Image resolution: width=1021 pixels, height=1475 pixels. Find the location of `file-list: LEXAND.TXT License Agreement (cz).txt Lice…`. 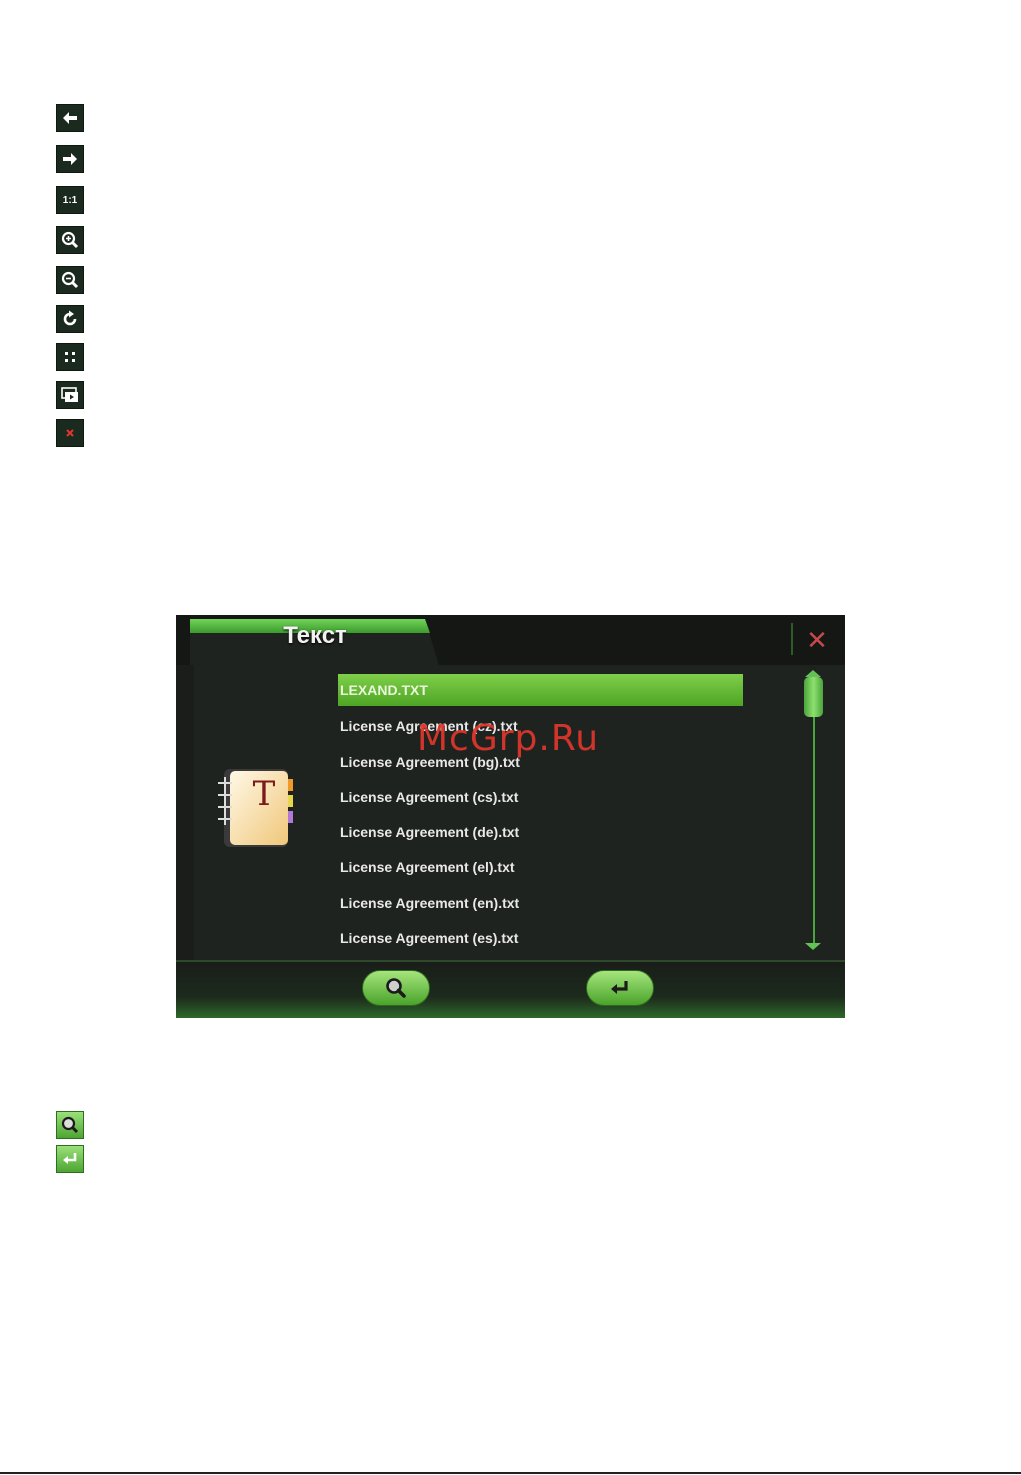

file-list: LEXAND.TXT License Agreement (cz).txt Lice… is located at coordinates (540, 815).